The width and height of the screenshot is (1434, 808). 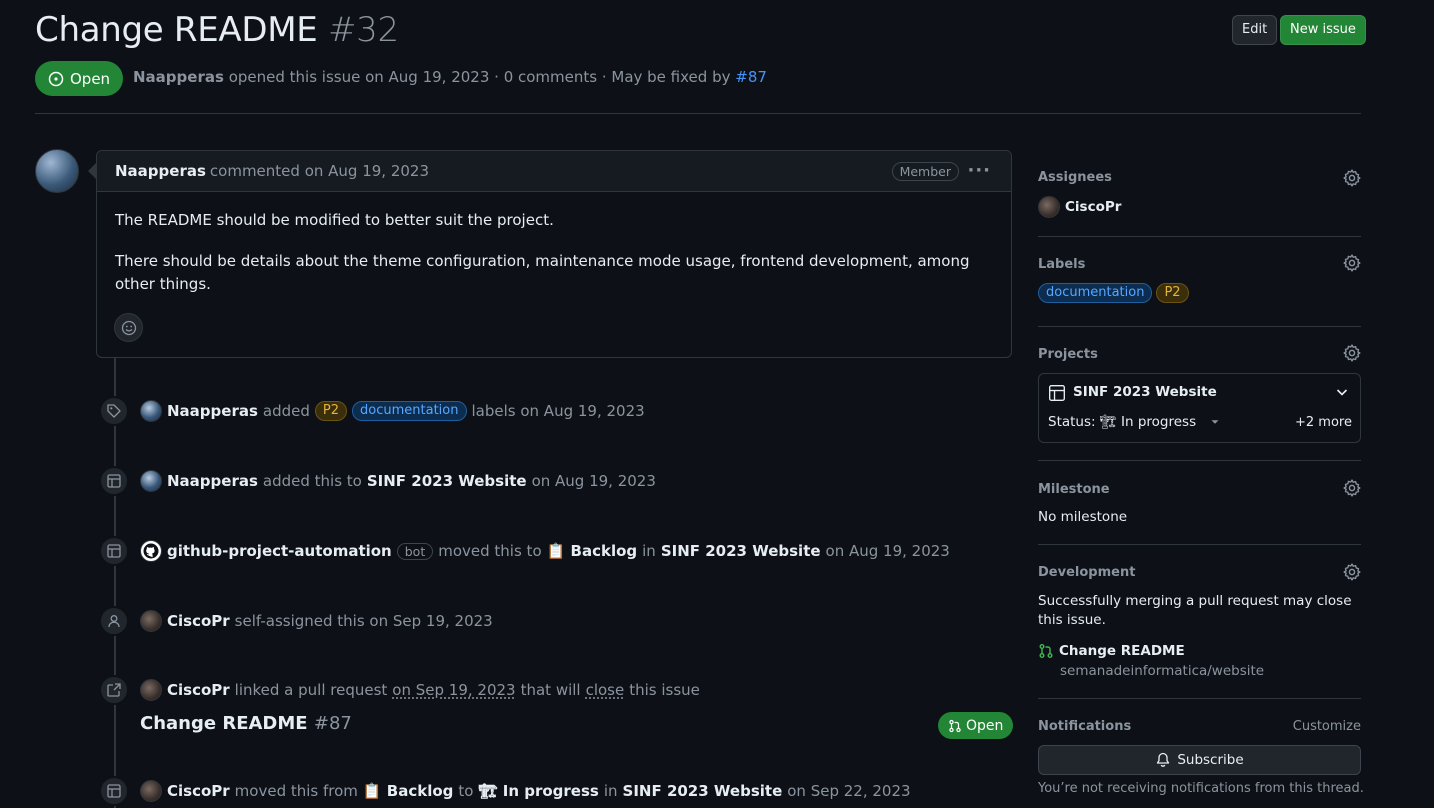 I want to click on tag-icon, so click(x=114, y=411).